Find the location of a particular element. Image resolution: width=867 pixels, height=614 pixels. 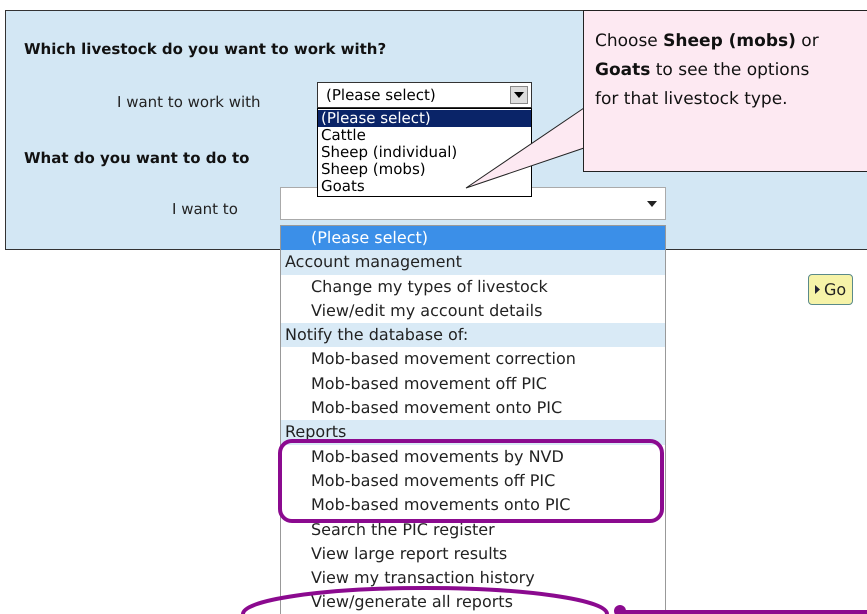

dropdown-option: View large report results is located at coordinates (473, 554).